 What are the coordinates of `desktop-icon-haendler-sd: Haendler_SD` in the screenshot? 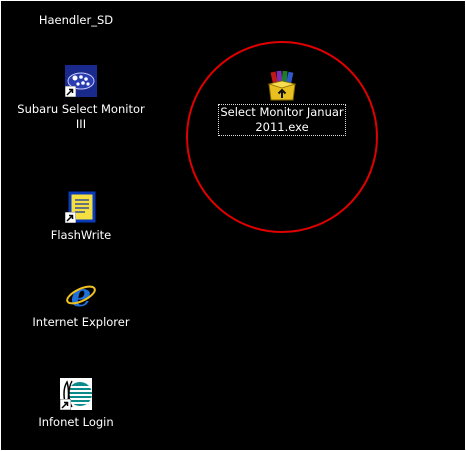 It's located at (76, 20).